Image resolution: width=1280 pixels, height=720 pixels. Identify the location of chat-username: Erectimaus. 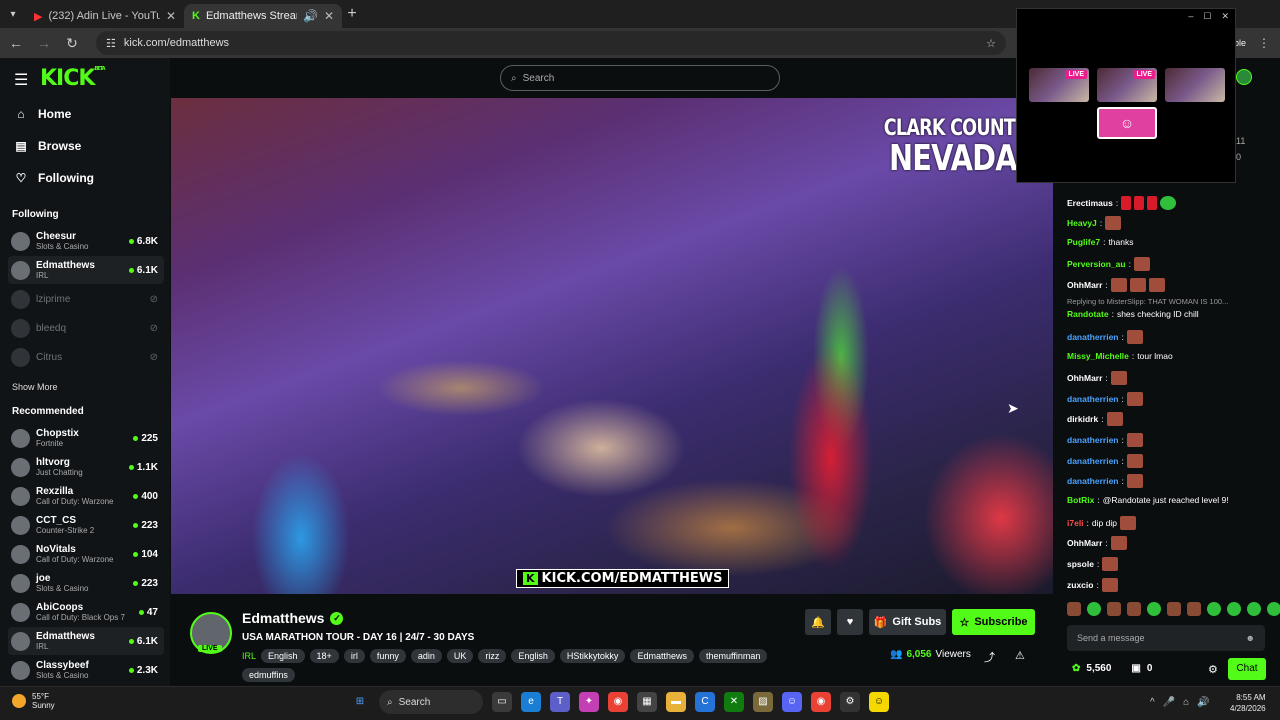
(1090, 203).